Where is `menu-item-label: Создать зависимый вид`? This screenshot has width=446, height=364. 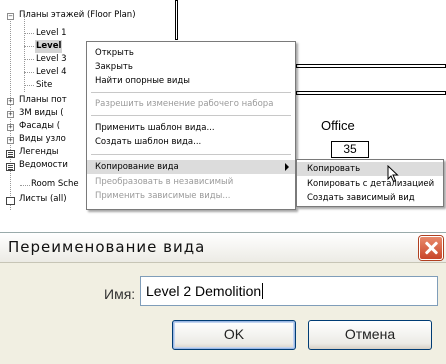
menu-item-label: Создать зависимый вид is located at coordinates (361, 198).